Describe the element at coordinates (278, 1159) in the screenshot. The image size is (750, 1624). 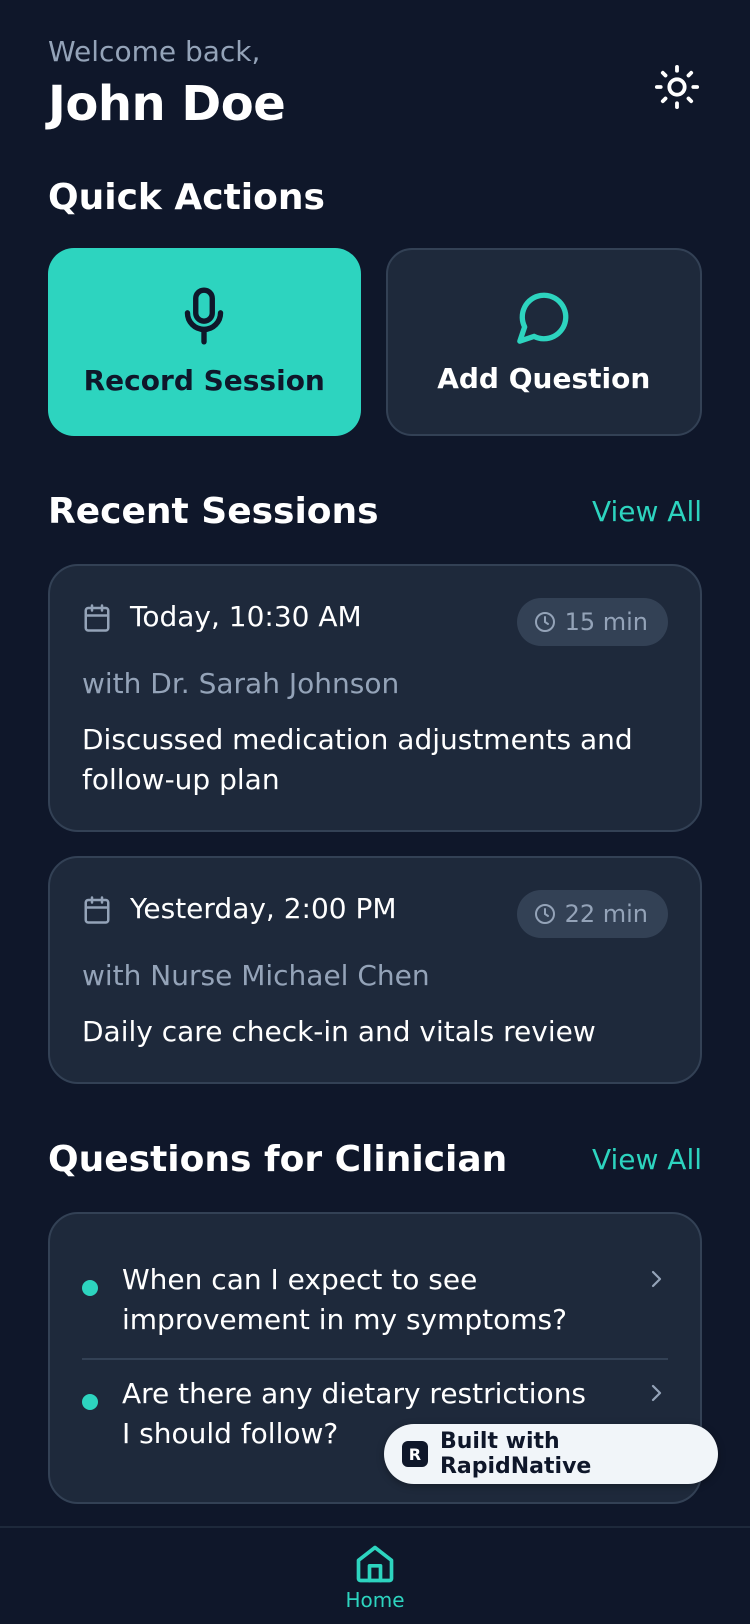
I see `questions-title: Questions for Clinician` at that location.